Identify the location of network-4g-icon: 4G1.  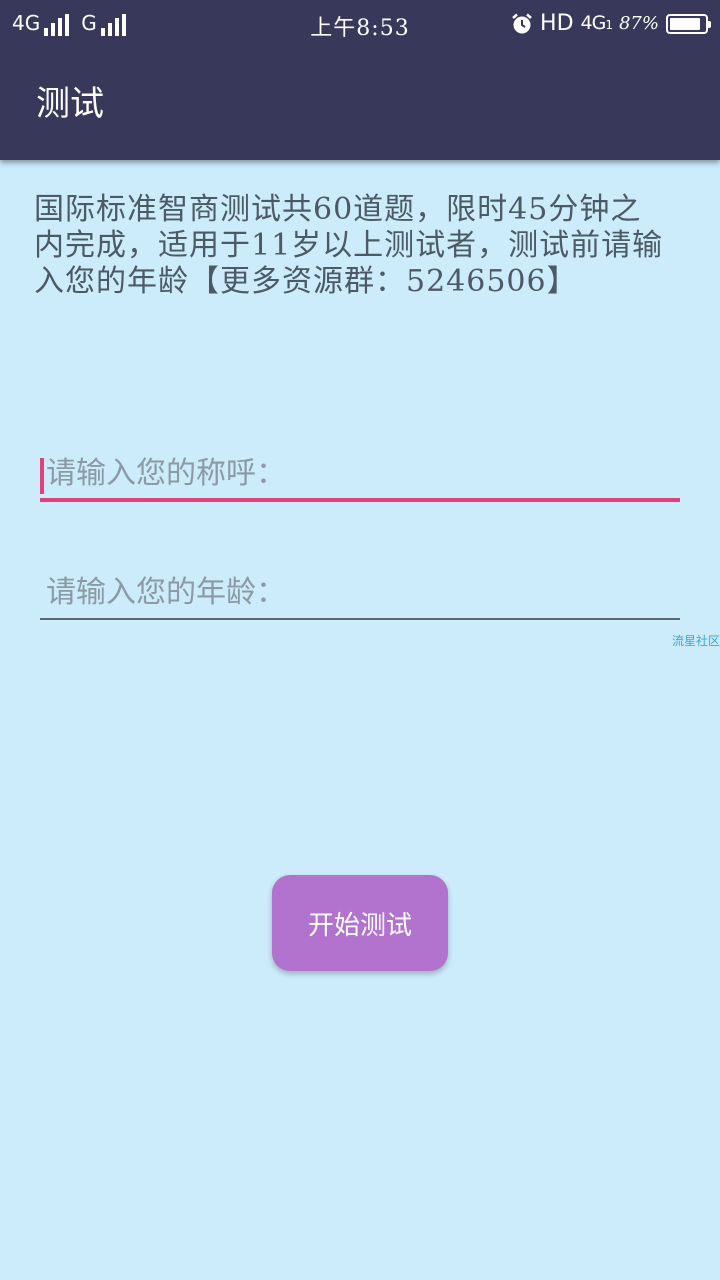
(596, 24).